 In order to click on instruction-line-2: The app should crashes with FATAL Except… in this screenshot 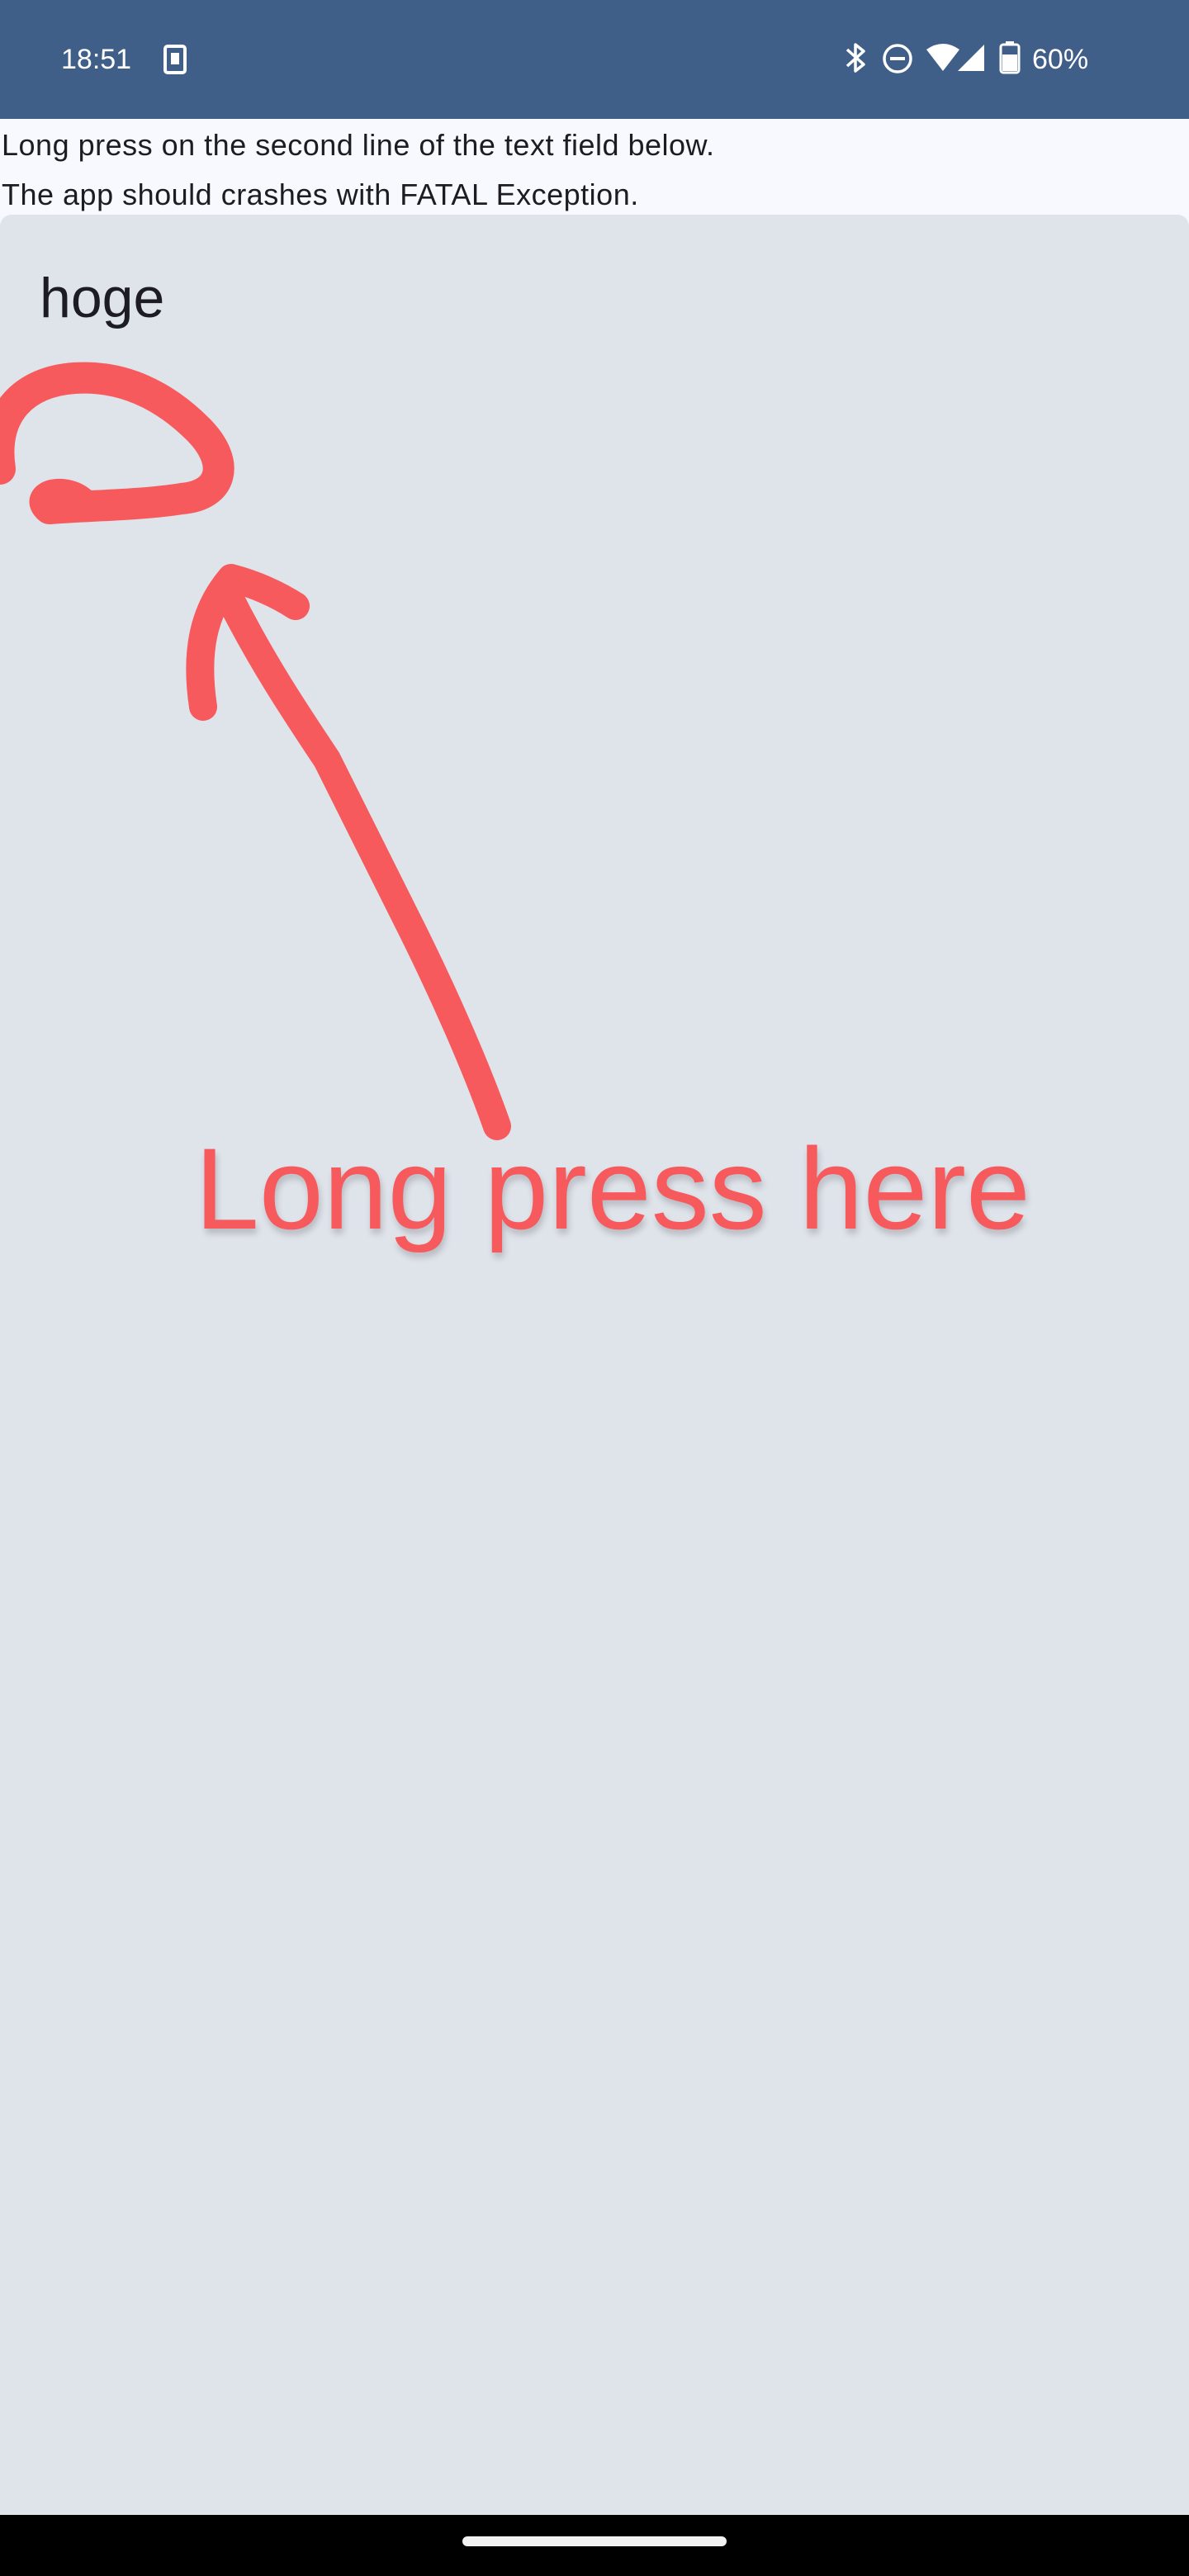, I will do `click(320, 194)`.